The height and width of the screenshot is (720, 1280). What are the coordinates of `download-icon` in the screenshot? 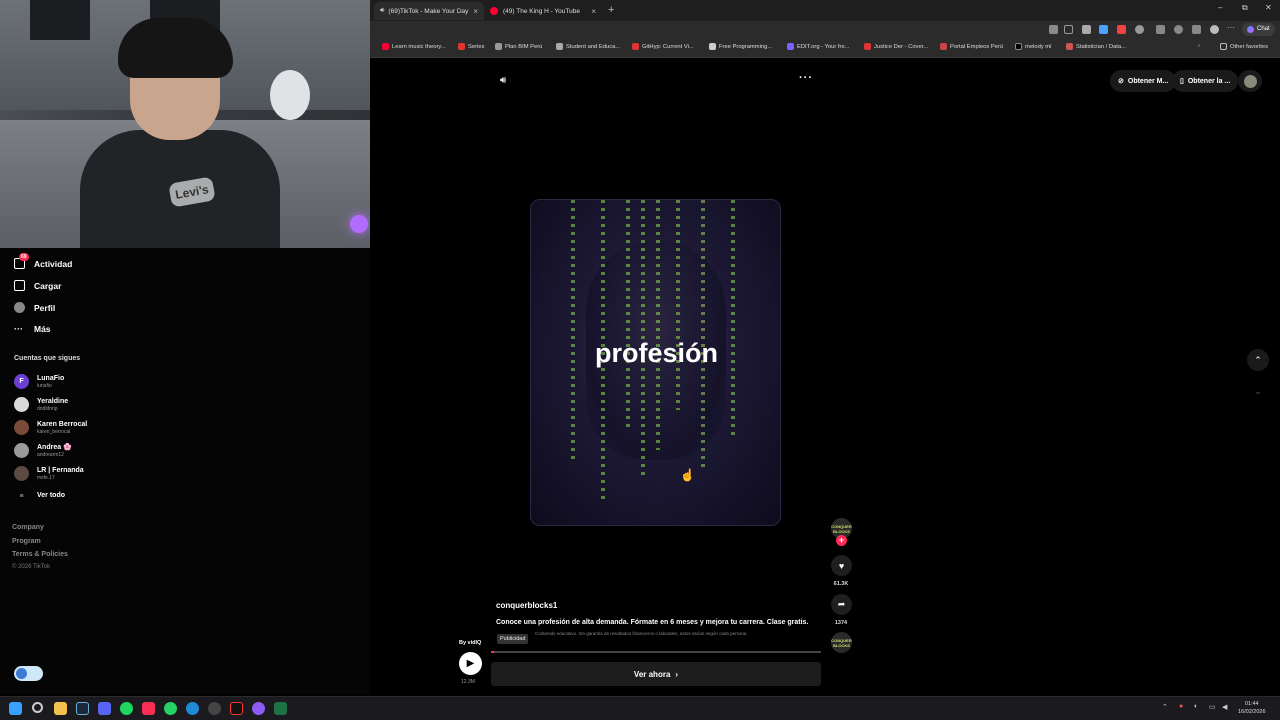 It's located at (1196, 29).